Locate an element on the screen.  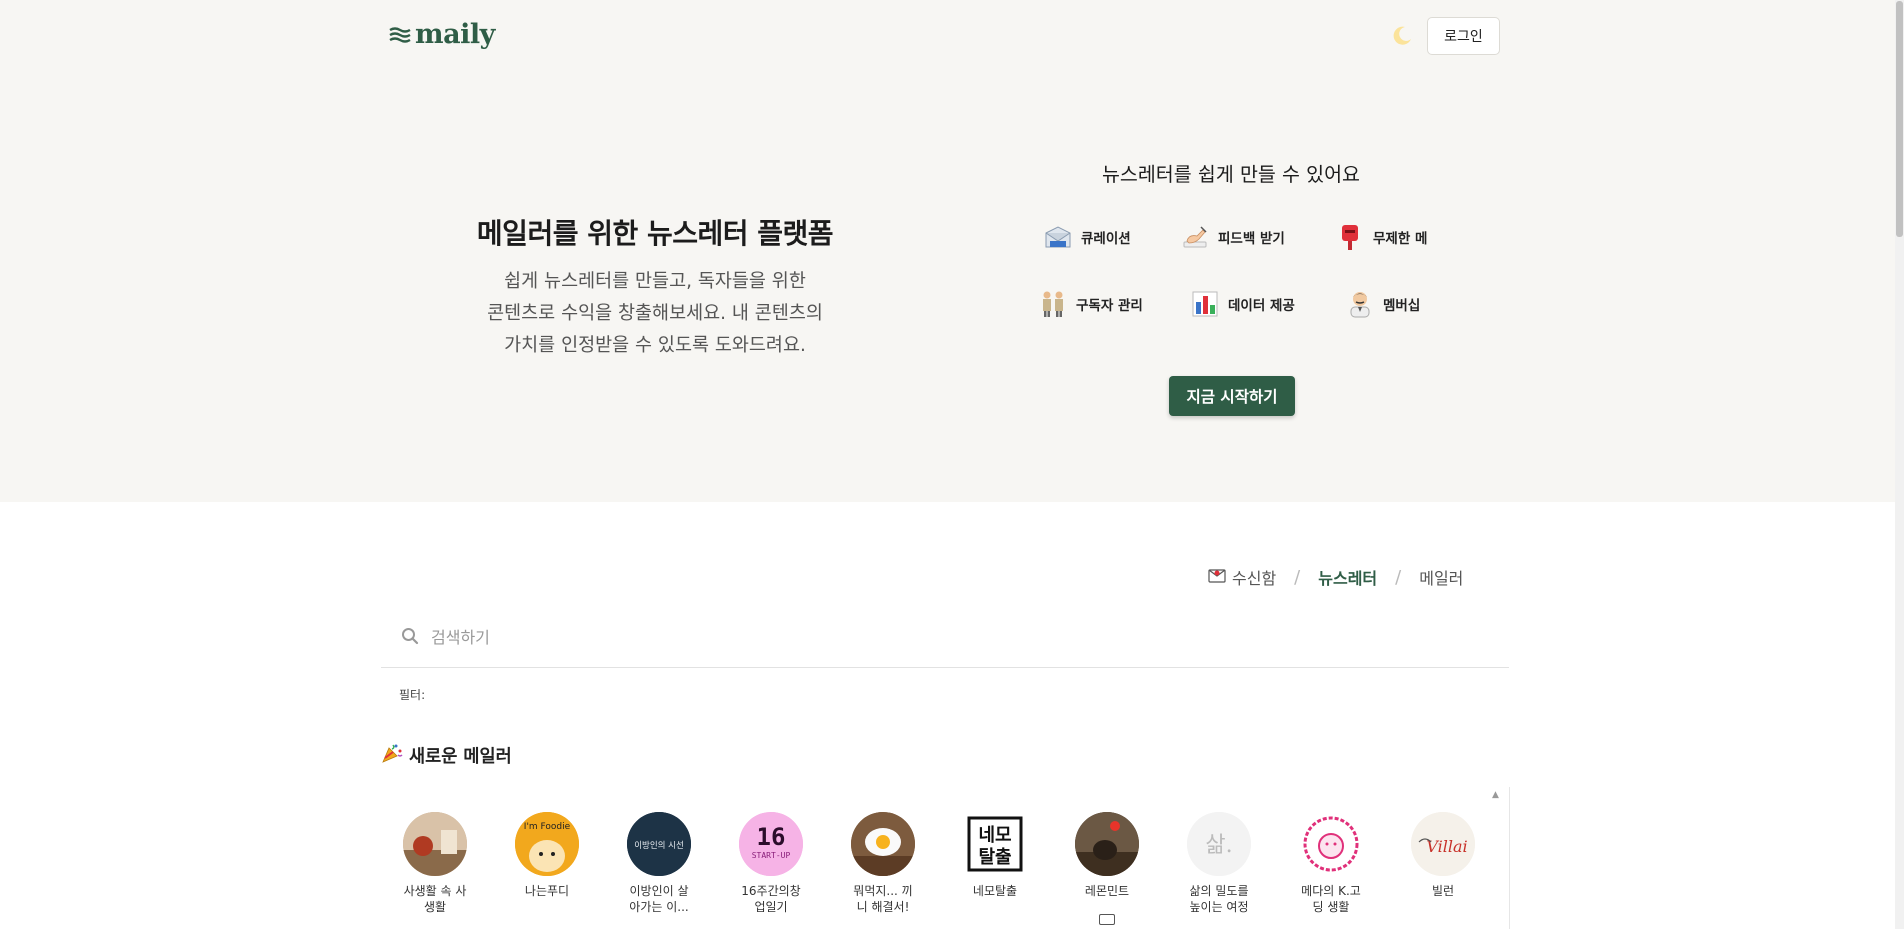
mailer-name: 네모탈출 is located at coordinates (995, 891).